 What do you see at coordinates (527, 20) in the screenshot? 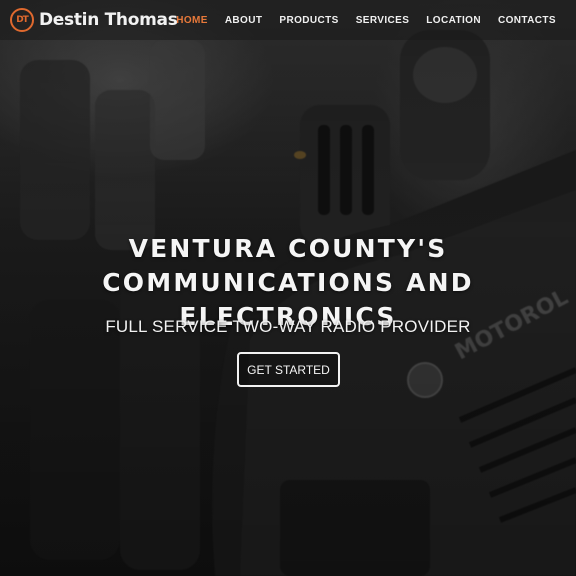
I see `nav-item-contacts: CONTACTS` at bounding box center [527, 20].